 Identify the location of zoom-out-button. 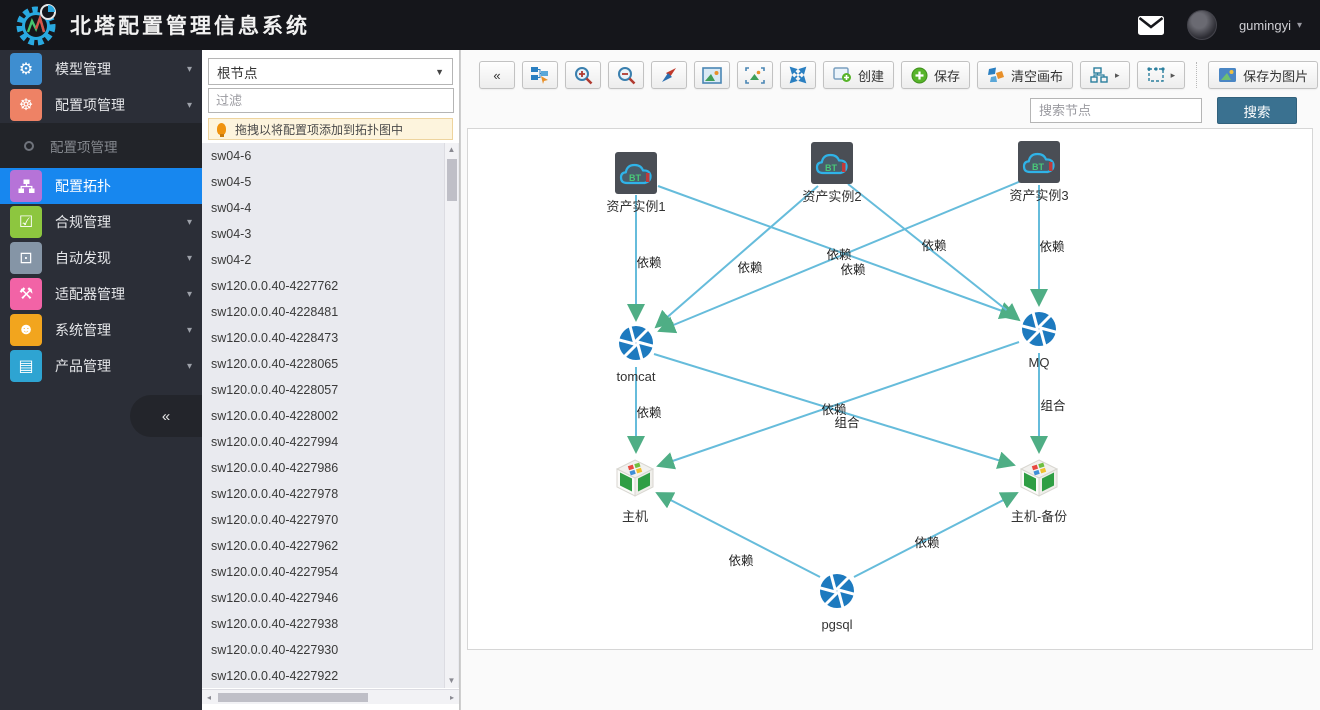
(626, 75).